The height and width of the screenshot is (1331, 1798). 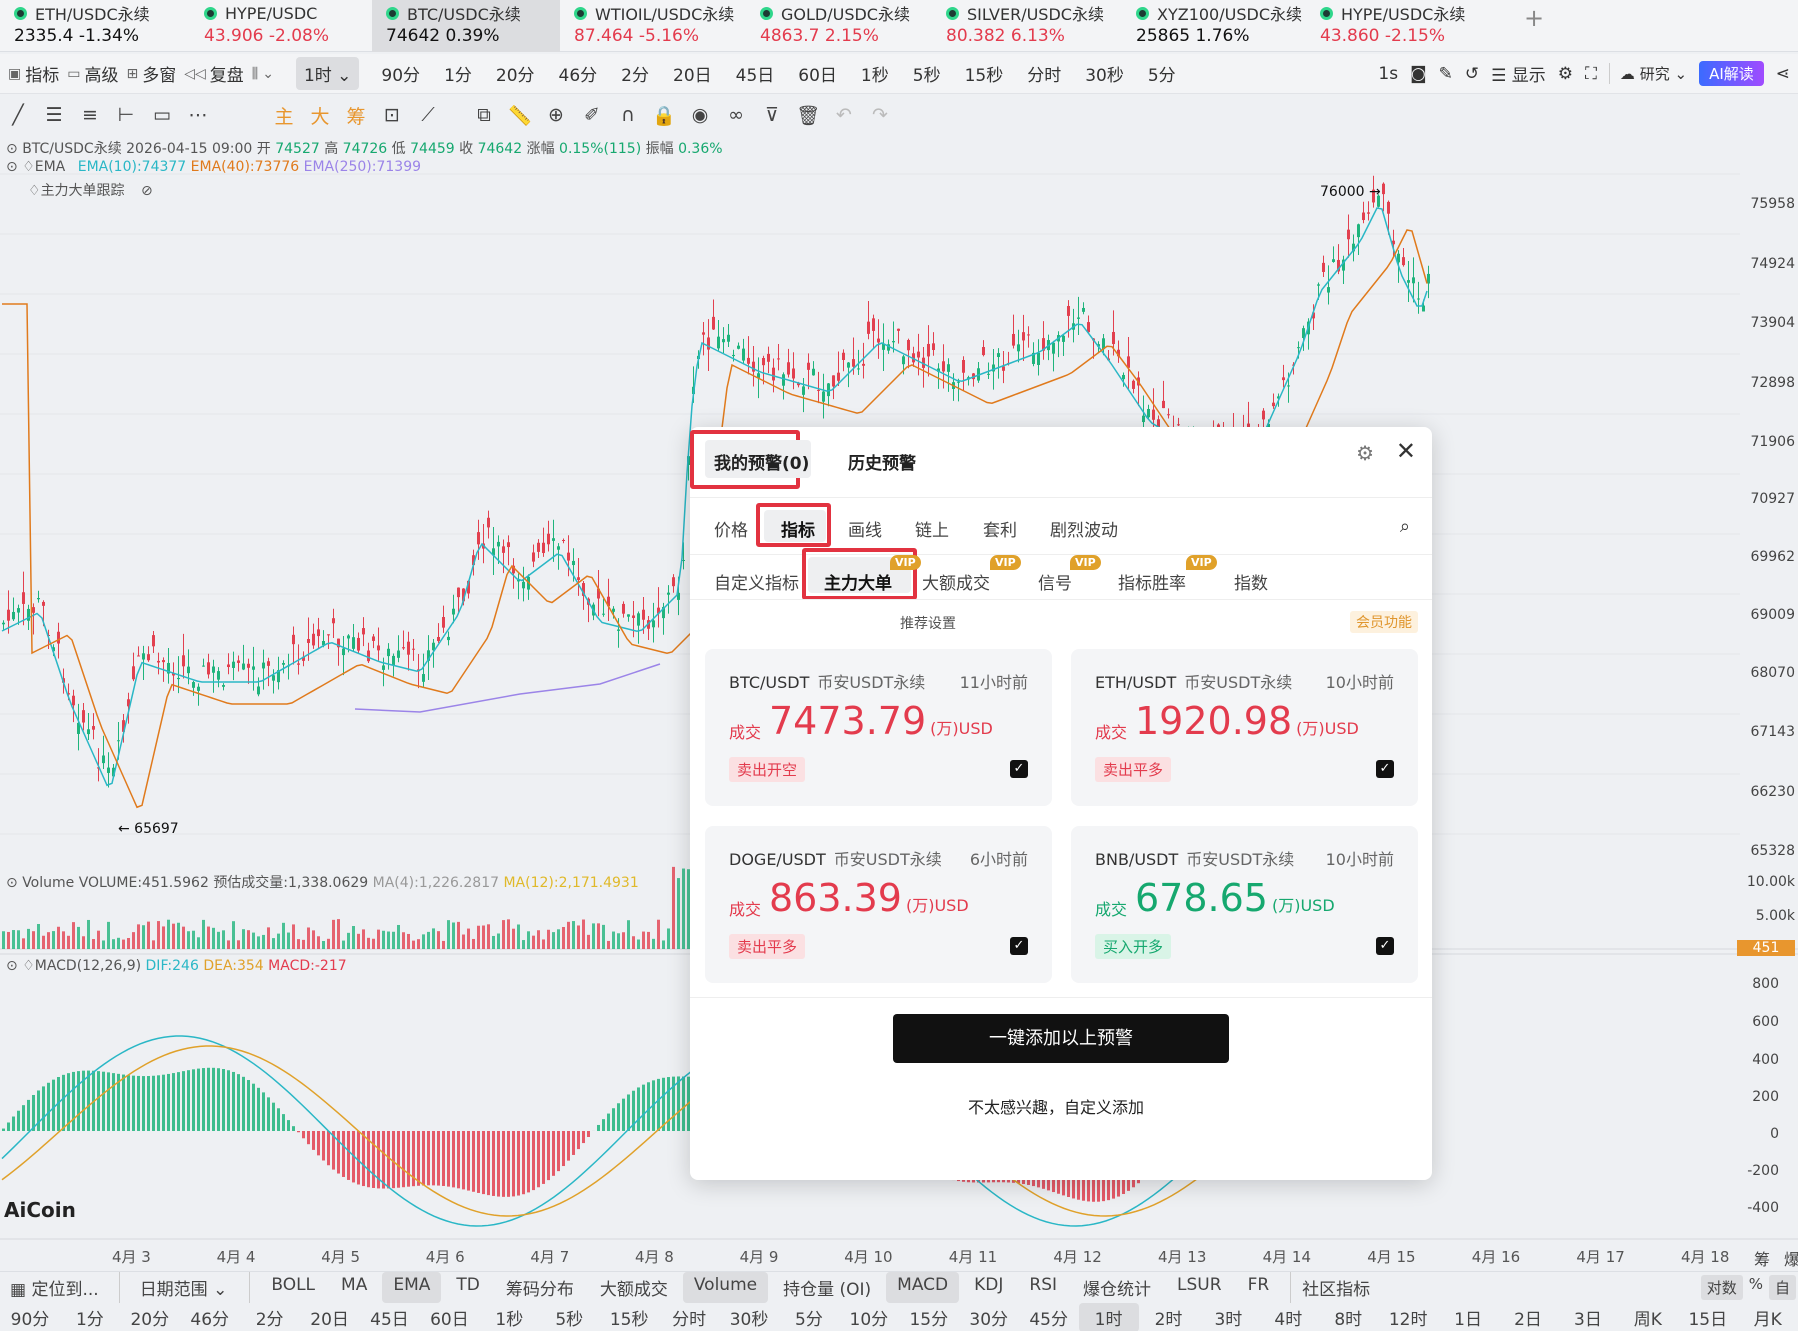 What do you see at coordinates (1228, 1317) in the screenshot?
I see `interval-option: 3时` at bounding box center [1228, 1317].